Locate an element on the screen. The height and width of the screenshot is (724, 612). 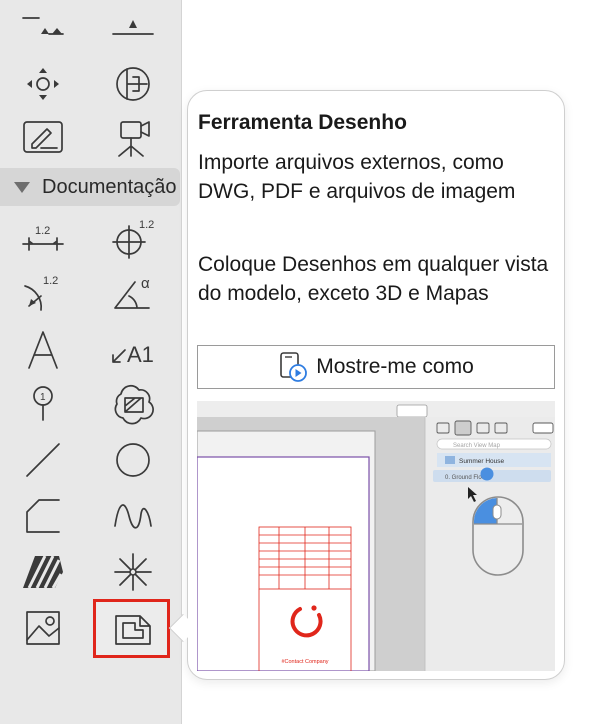
show-me-how-label: Mostre-me como is located at coordinates (395, 366).